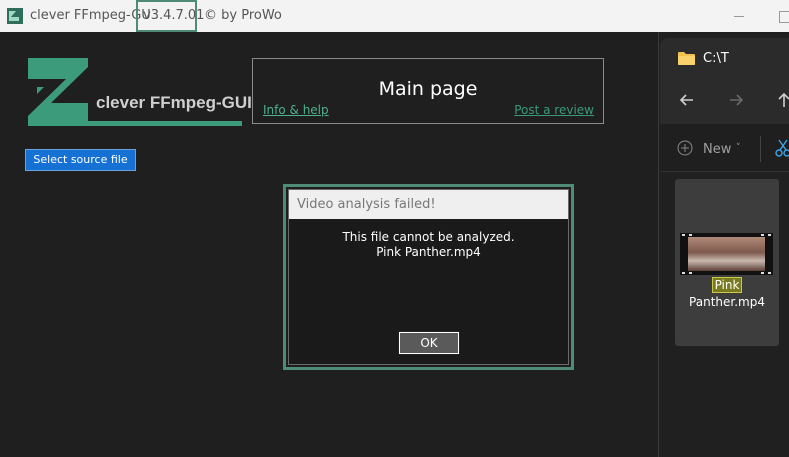 This screenshot has height=457, width=789. Describe the element at coordinates (685, 148) in the screenshot. I see `plus-circle-icon` at that location.